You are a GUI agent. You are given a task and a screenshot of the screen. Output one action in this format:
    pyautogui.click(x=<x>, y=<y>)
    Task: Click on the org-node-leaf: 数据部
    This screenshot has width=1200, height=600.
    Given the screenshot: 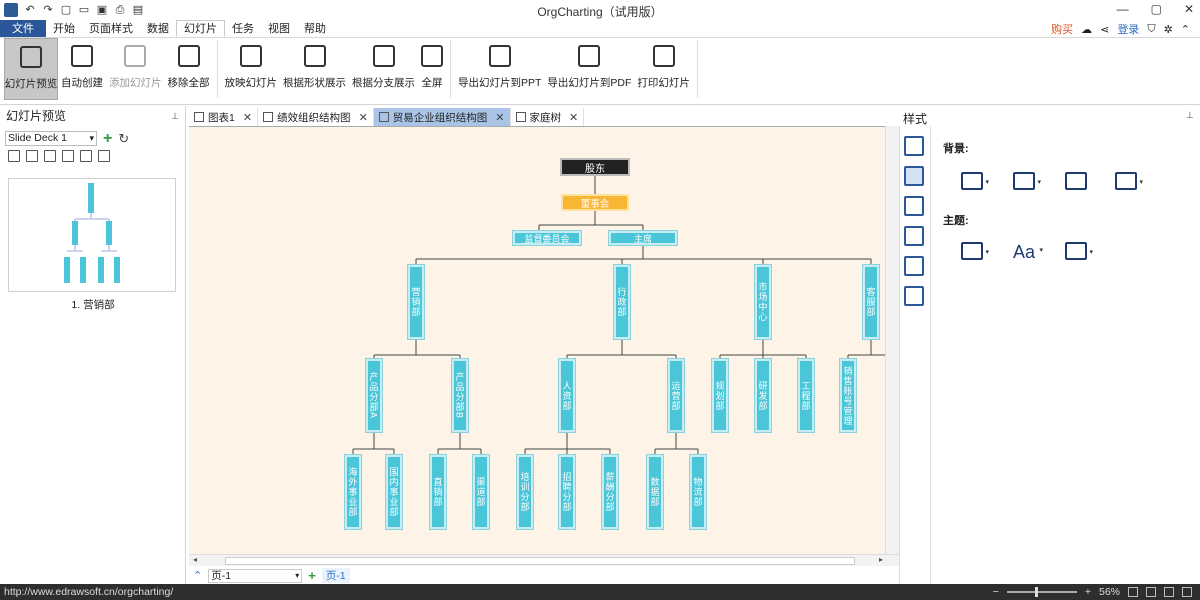 What is the action you would take?
    pyautogui.click(x=655, y=492)
    